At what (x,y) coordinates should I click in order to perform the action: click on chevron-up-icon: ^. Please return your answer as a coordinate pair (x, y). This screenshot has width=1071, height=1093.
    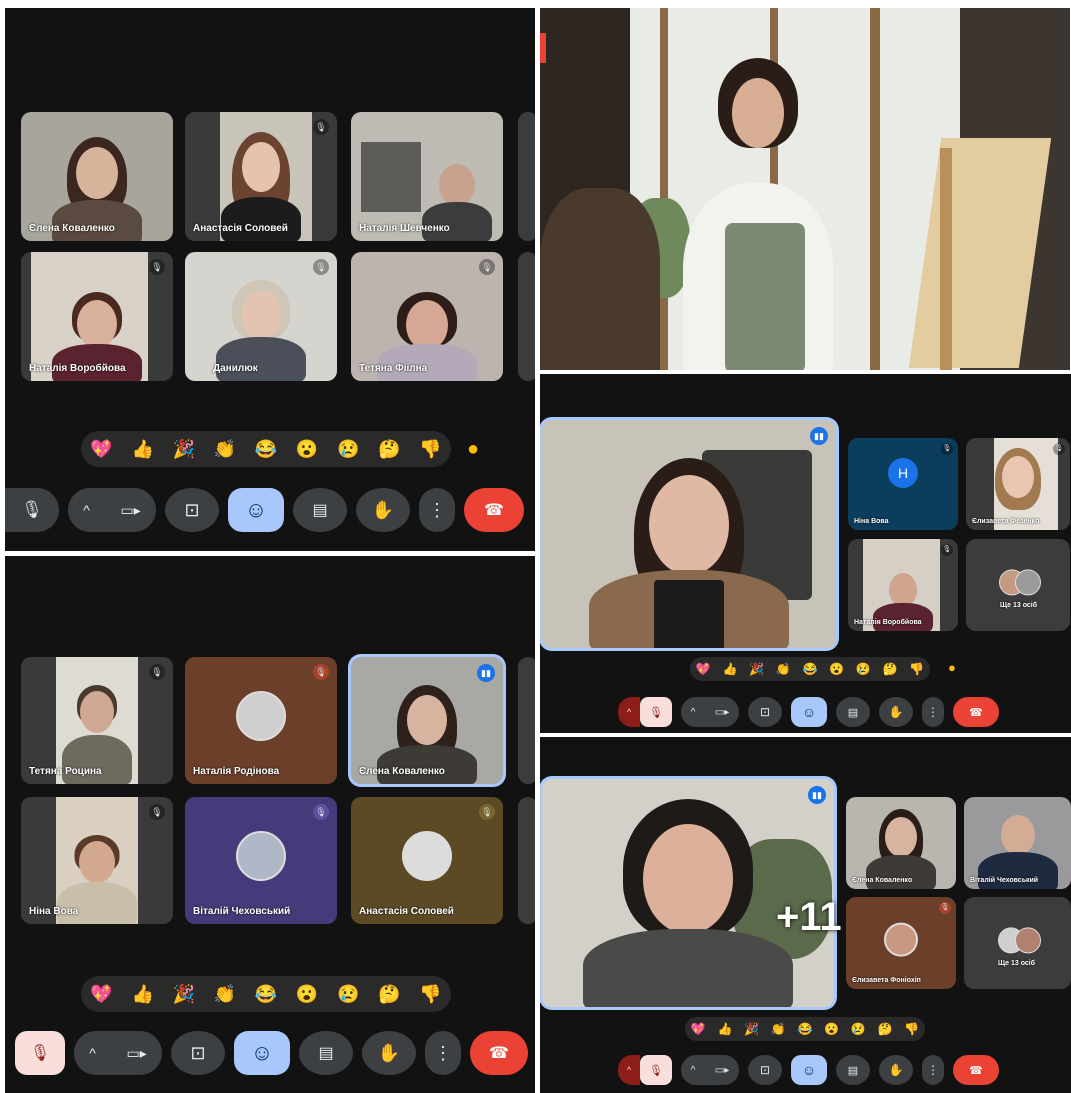
    Looking at the image, I should click on (693, 1070).